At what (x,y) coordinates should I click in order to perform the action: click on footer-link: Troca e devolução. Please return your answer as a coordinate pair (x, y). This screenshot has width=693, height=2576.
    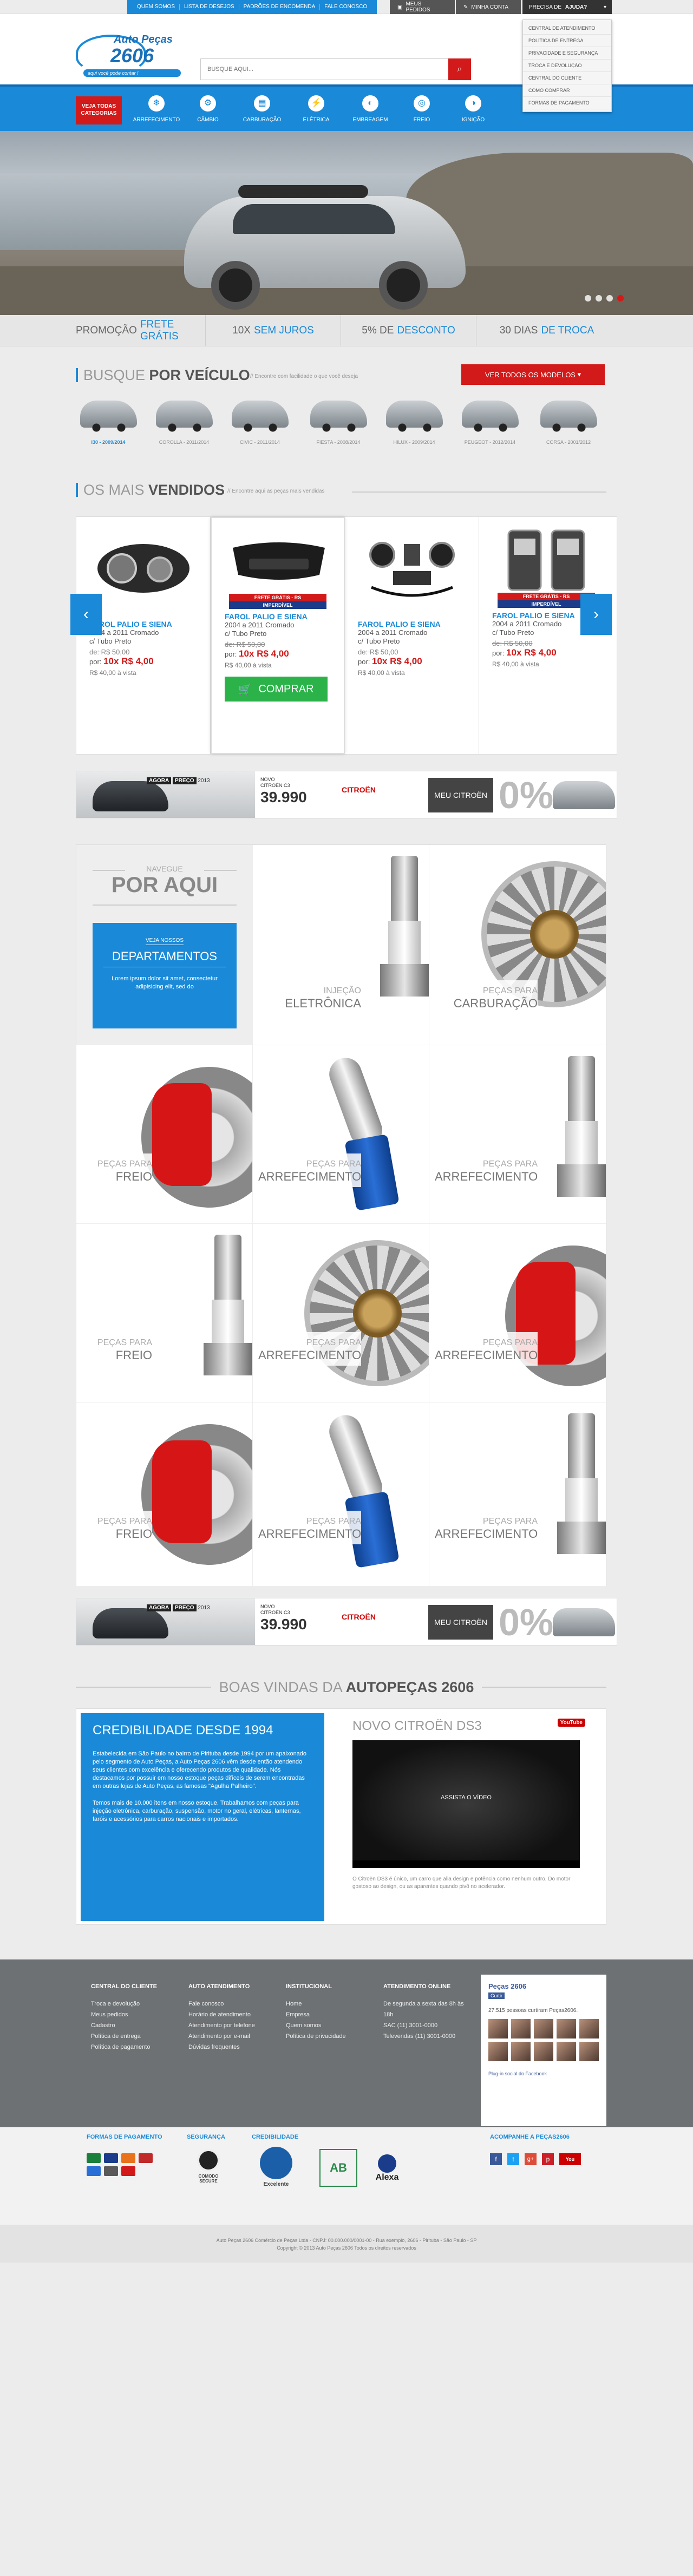
    Looking at the image, I should click on (134, 2004).